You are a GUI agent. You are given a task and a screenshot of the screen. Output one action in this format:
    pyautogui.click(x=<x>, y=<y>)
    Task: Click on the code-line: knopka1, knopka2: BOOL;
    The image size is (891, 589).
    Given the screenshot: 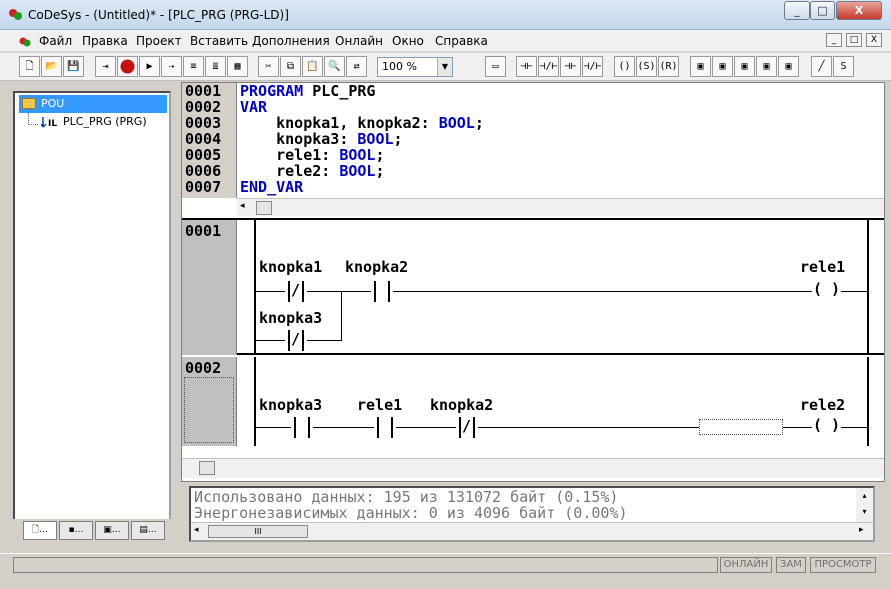 What is the action you would take?
    pyautogui.click(x=362, y=123)
    